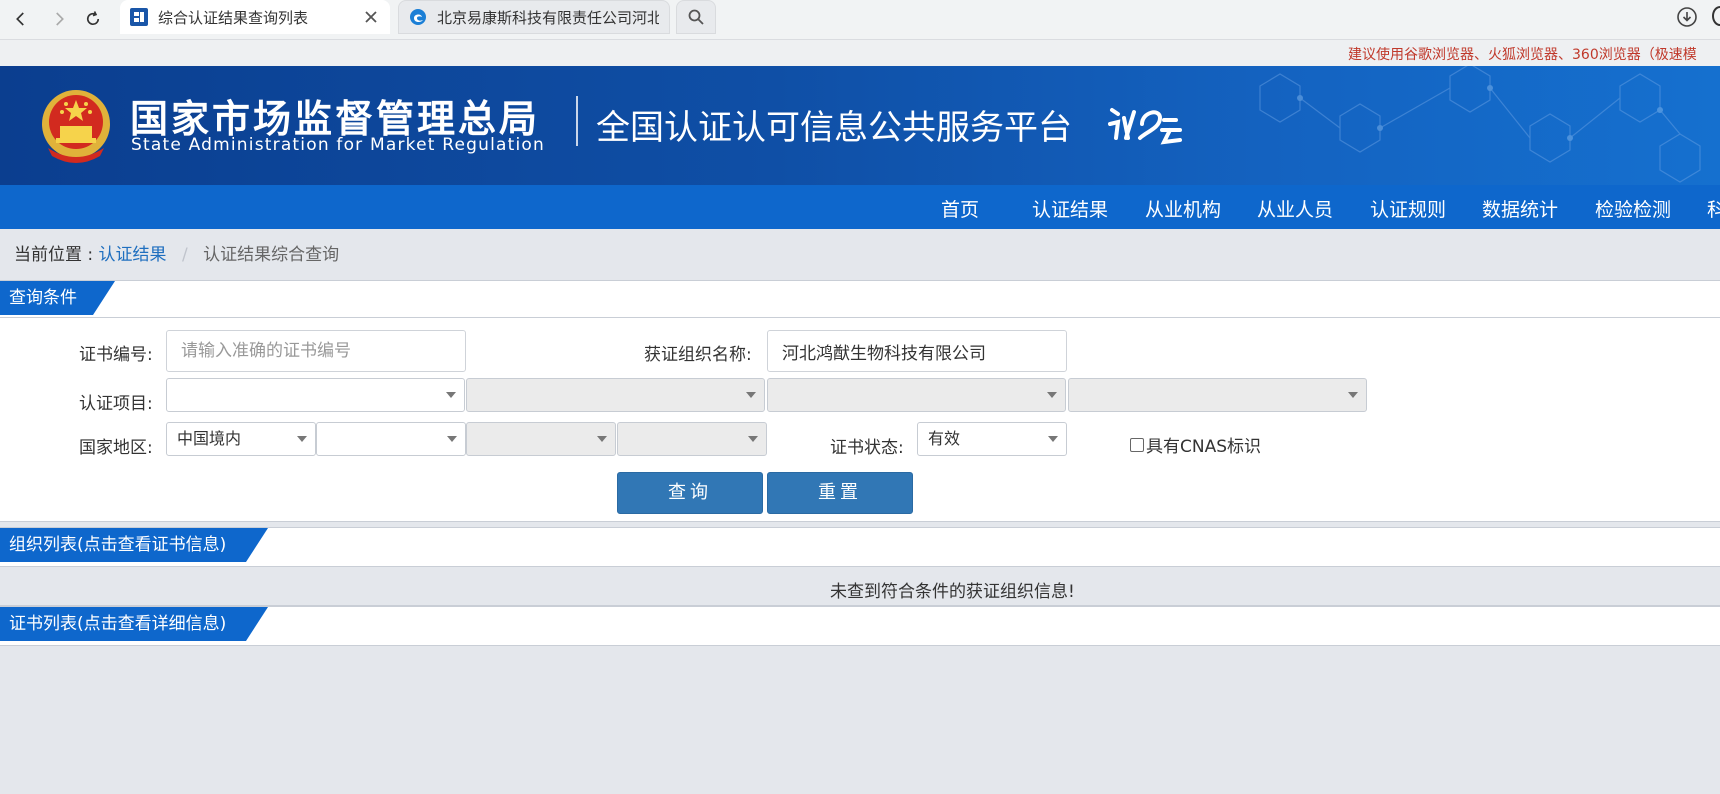 The width and height of the screenshot is (1720, 794). Describe the element at coordinates (176, 252) in the screenshot. I see `breadcrumb: 当前位置 : 认证结果 / 认证结果综合查询` at that location.